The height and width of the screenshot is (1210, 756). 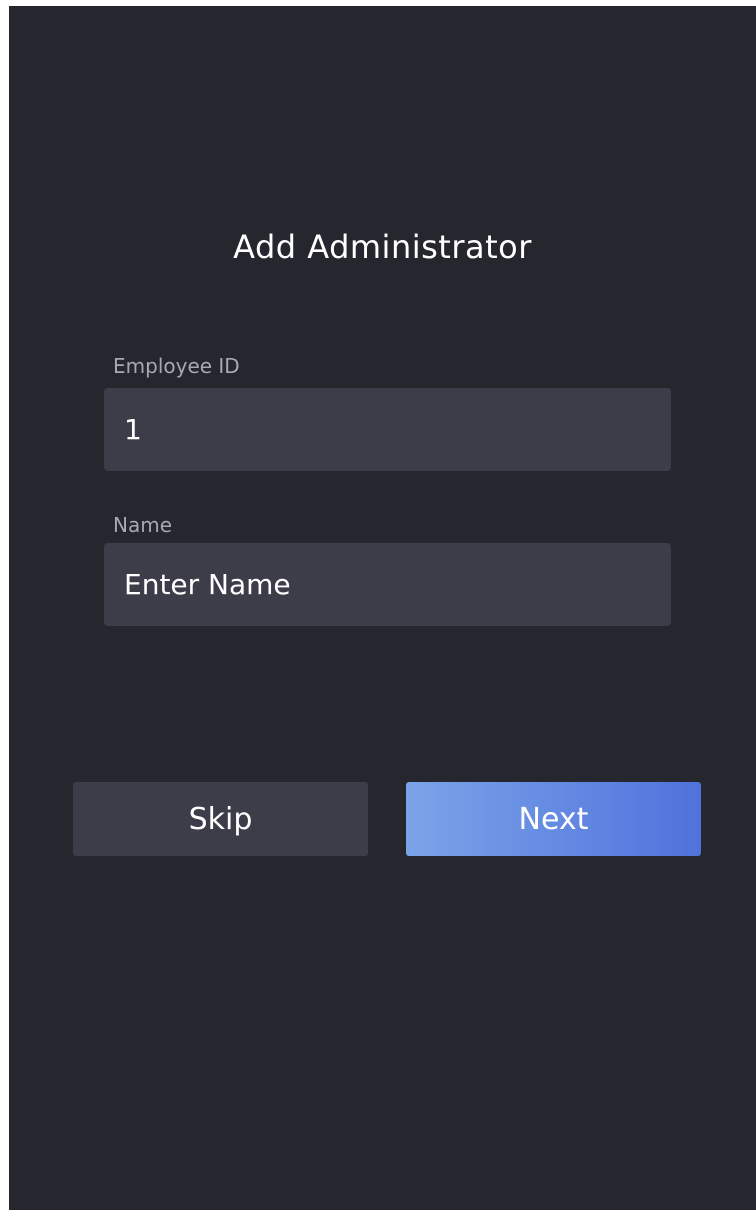 I want to click on name-field: Enter Name, so click(x=387, y=584).